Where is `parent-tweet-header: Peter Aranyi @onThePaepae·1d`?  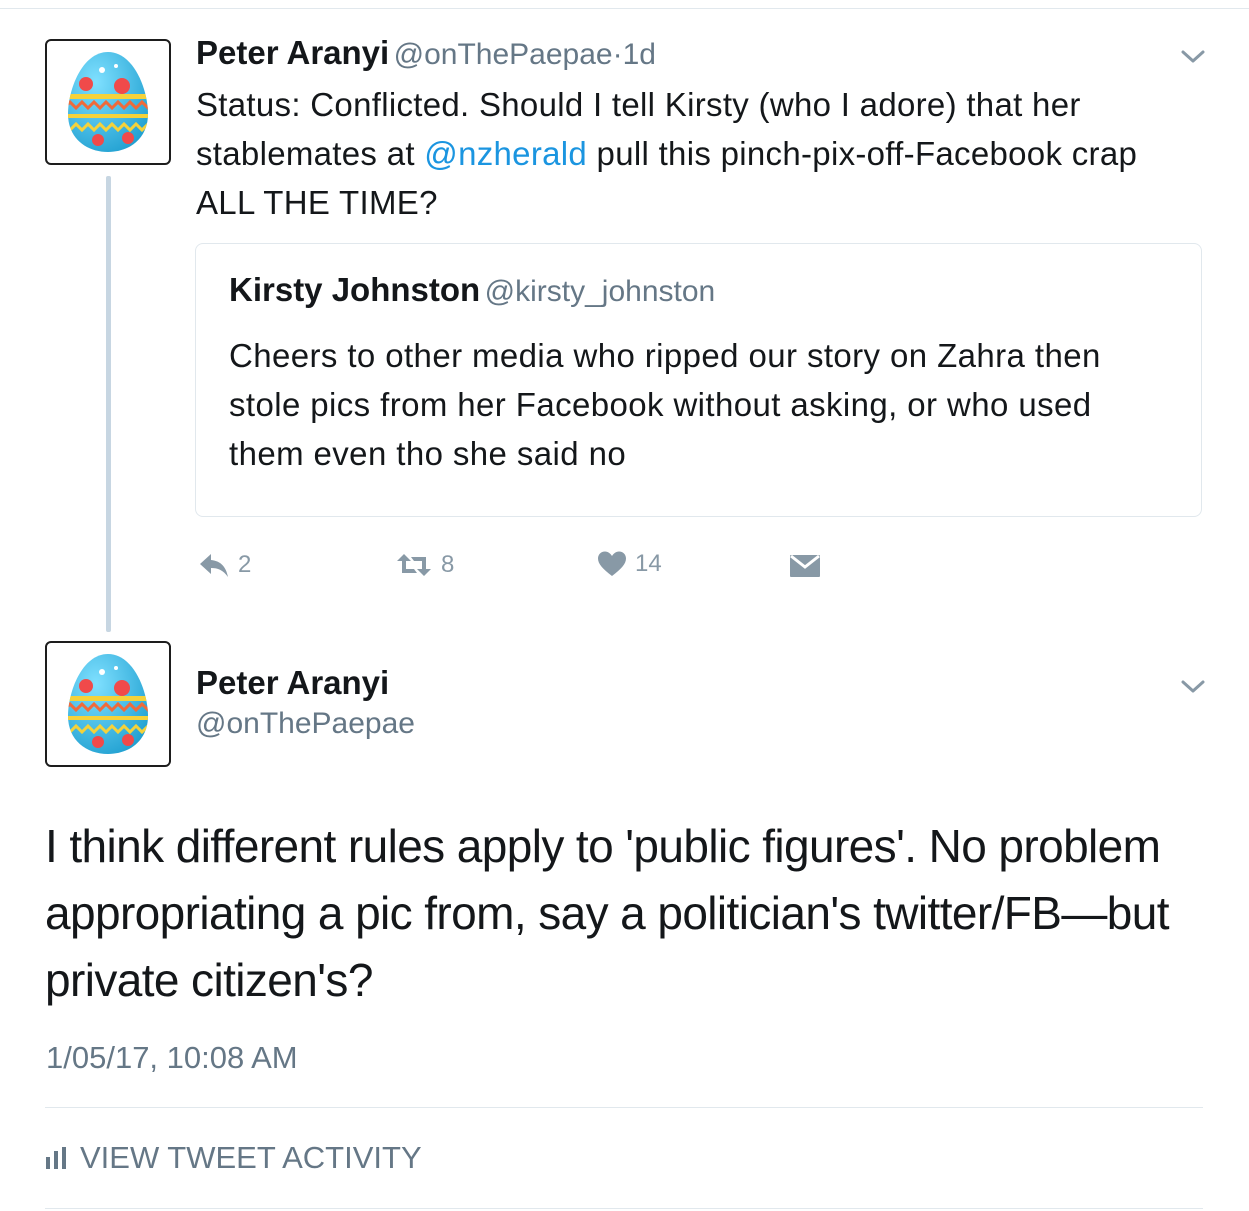 parent-tweet-header: Peter Aranyi @onThePaepae·1d is located at coordinates (426, 53).